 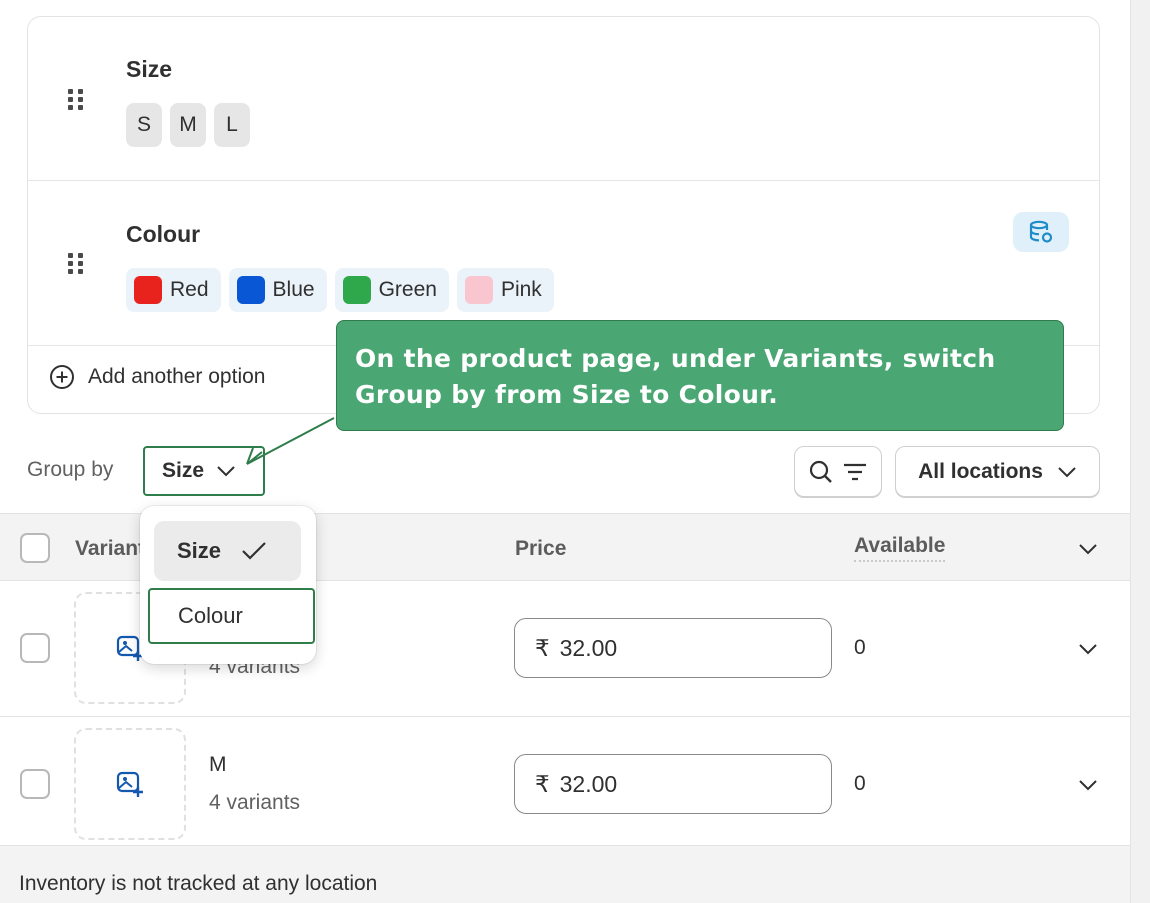 What do you see at coordinates (980, 471) in the screenshot?
I see `locations-label: All locations` at bounding box center [980, 471].